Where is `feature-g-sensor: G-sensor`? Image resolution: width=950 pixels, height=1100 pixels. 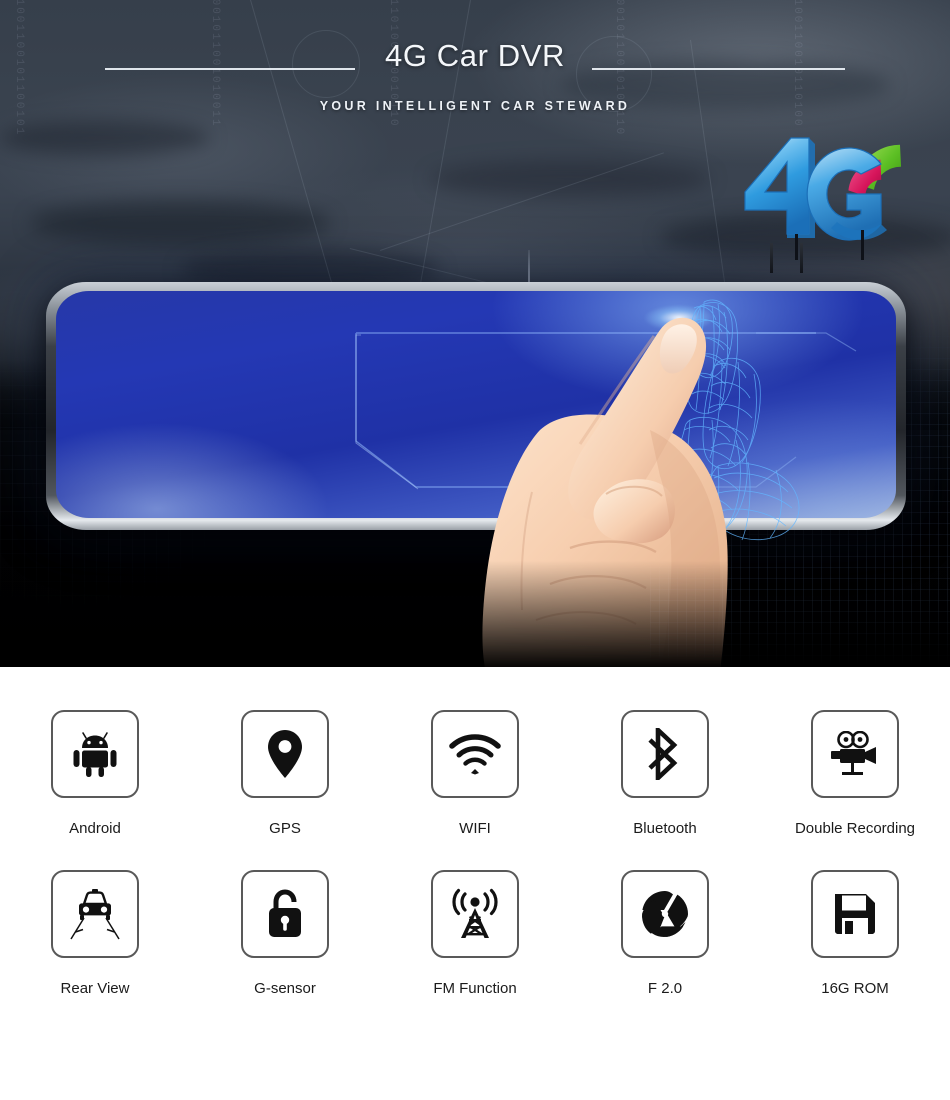
feature-g-sensor: G-sensor is located at coordinates (285, 933).